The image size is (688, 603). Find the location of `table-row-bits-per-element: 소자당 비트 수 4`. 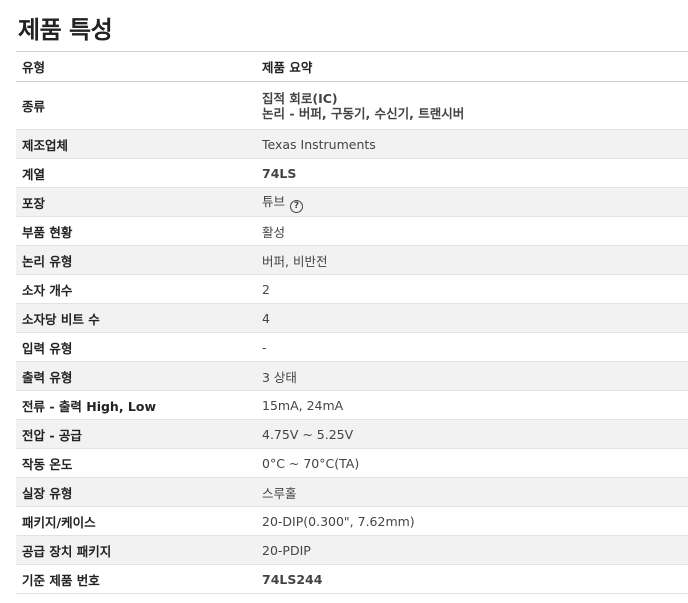

table-row-bits-per-element: 소자당 비트 수 4 is located at coordinates (352, 318).